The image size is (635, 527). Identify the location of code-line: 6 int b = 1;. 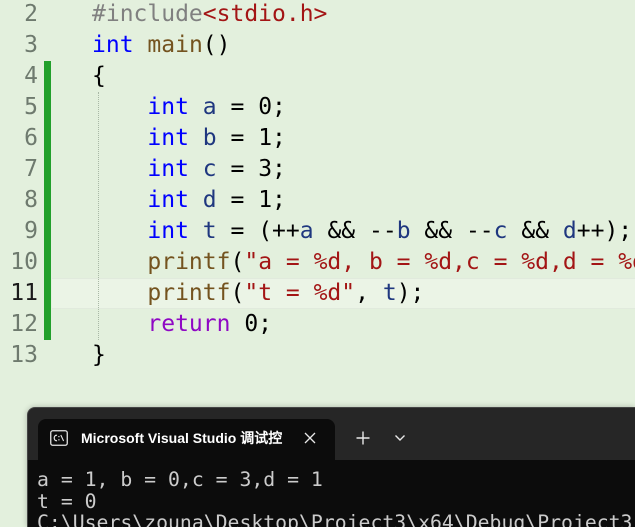
(317, 138).